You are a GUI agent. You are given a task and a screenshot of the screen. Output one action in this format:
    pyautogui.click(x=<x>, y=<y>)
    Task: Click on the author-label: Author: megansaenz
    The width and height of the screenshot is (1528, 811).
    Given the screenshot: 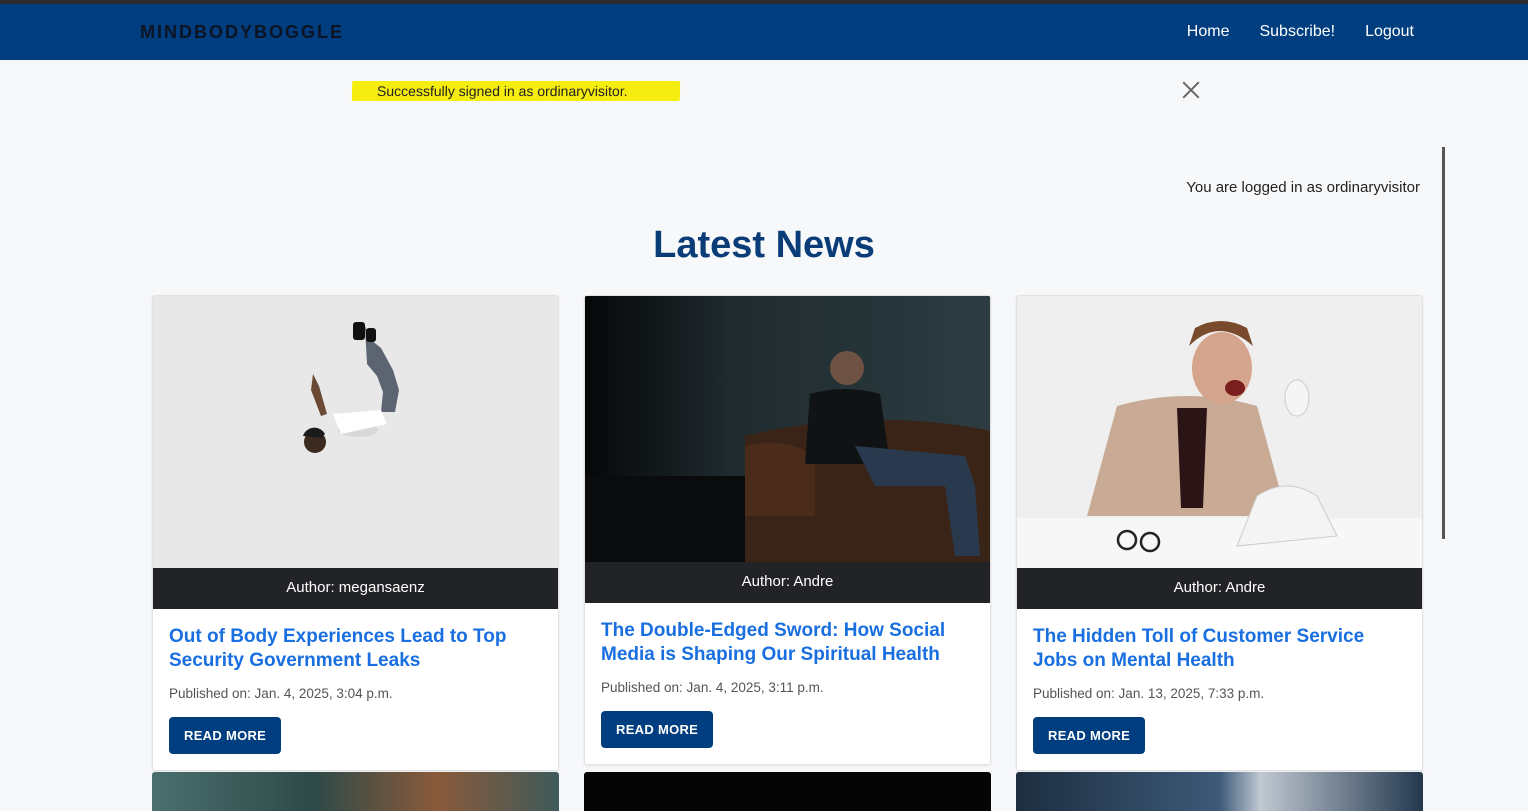 What is the action you would take?
    pyautogui.click(x=355, y=588)
    